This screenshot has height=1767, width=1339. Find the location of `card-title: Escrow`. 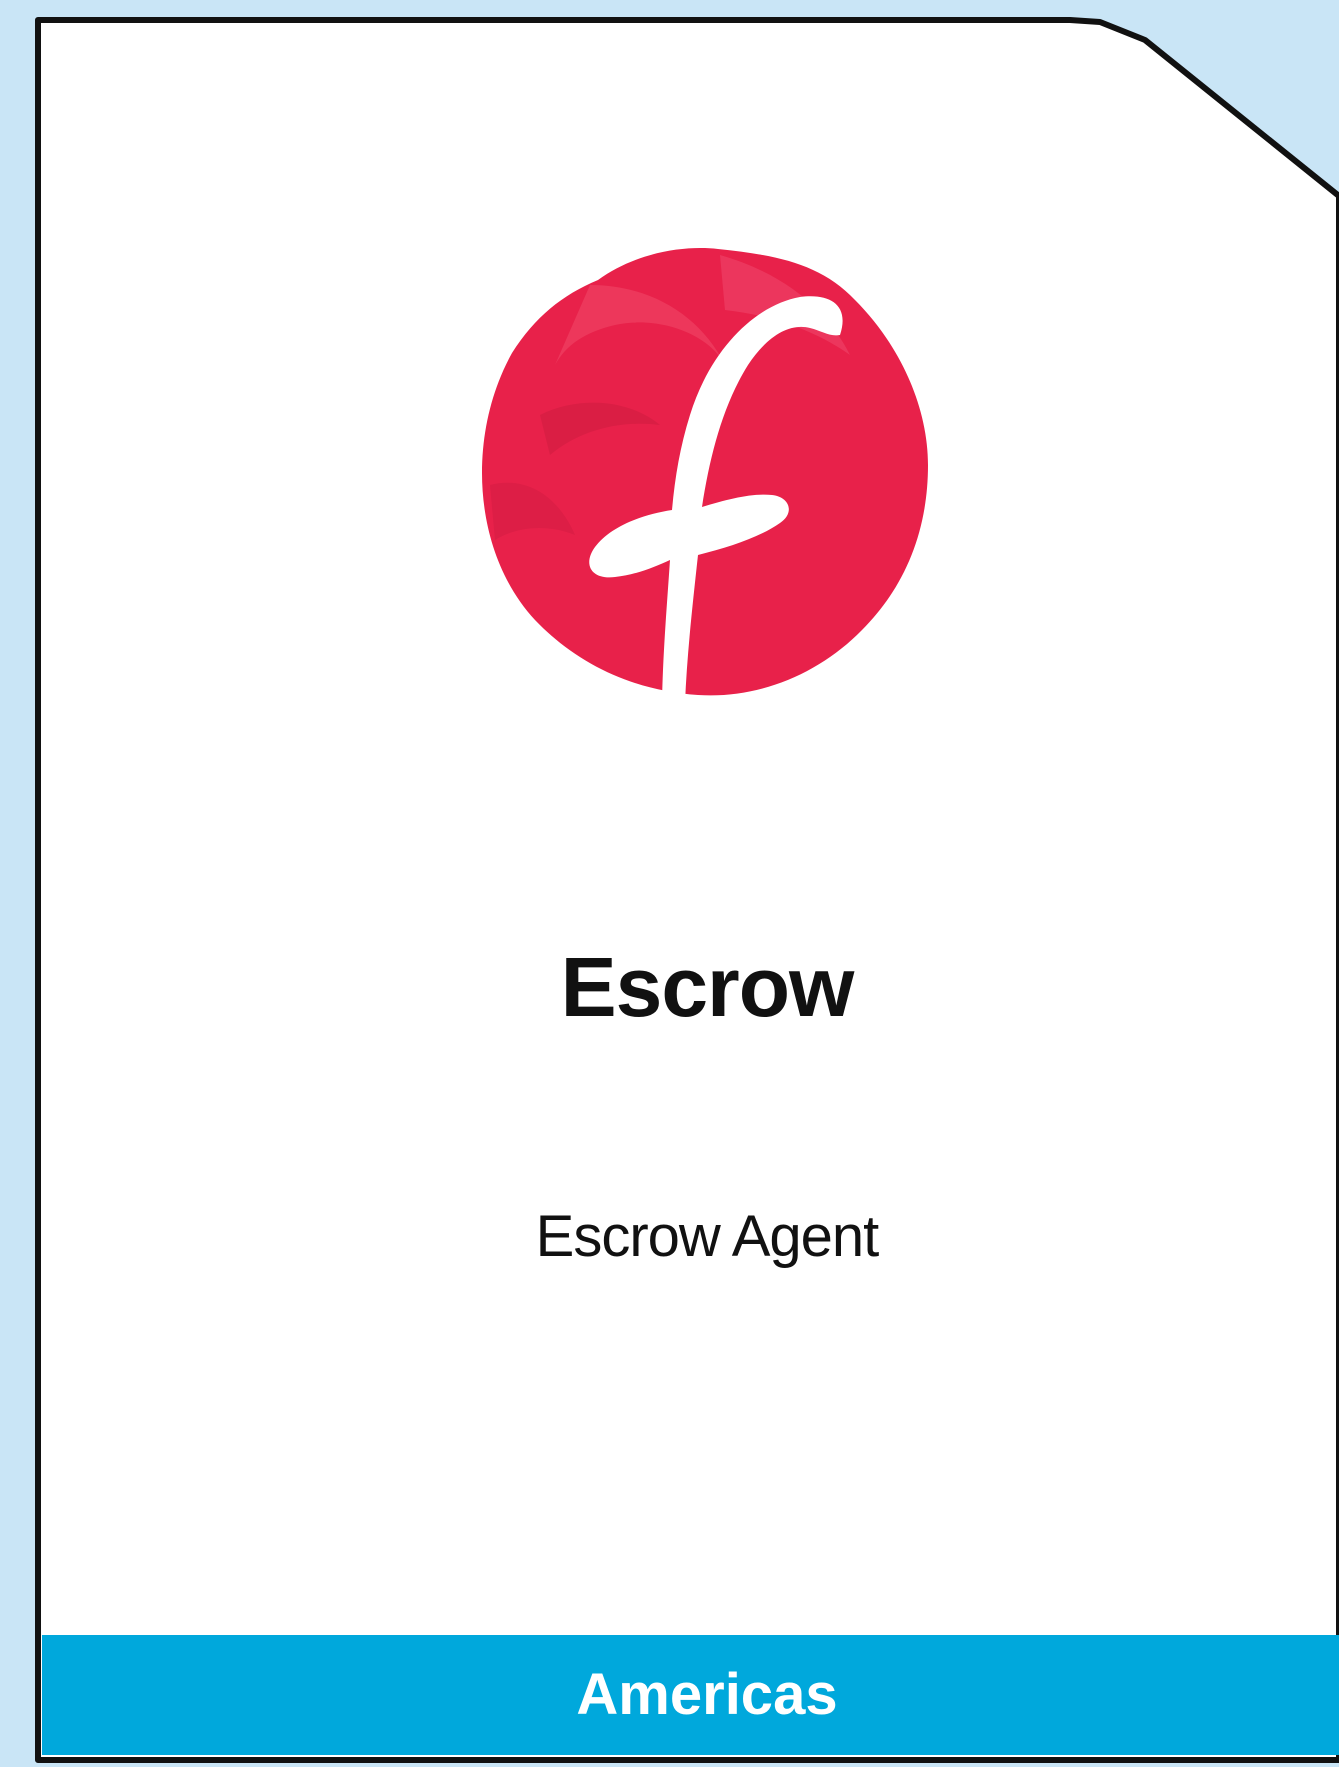

card-title: Escrow is located at coordinates (707, 987).